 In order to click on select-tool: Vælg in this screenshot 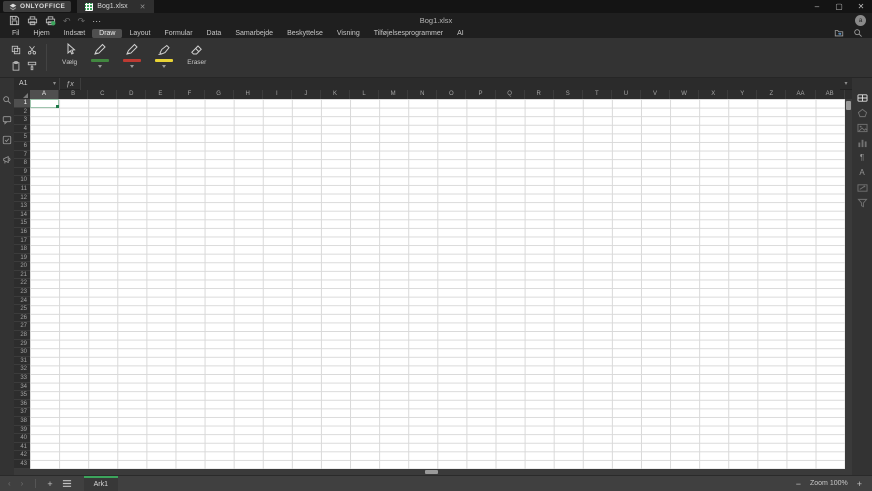, I will do `click(69, 57)`.